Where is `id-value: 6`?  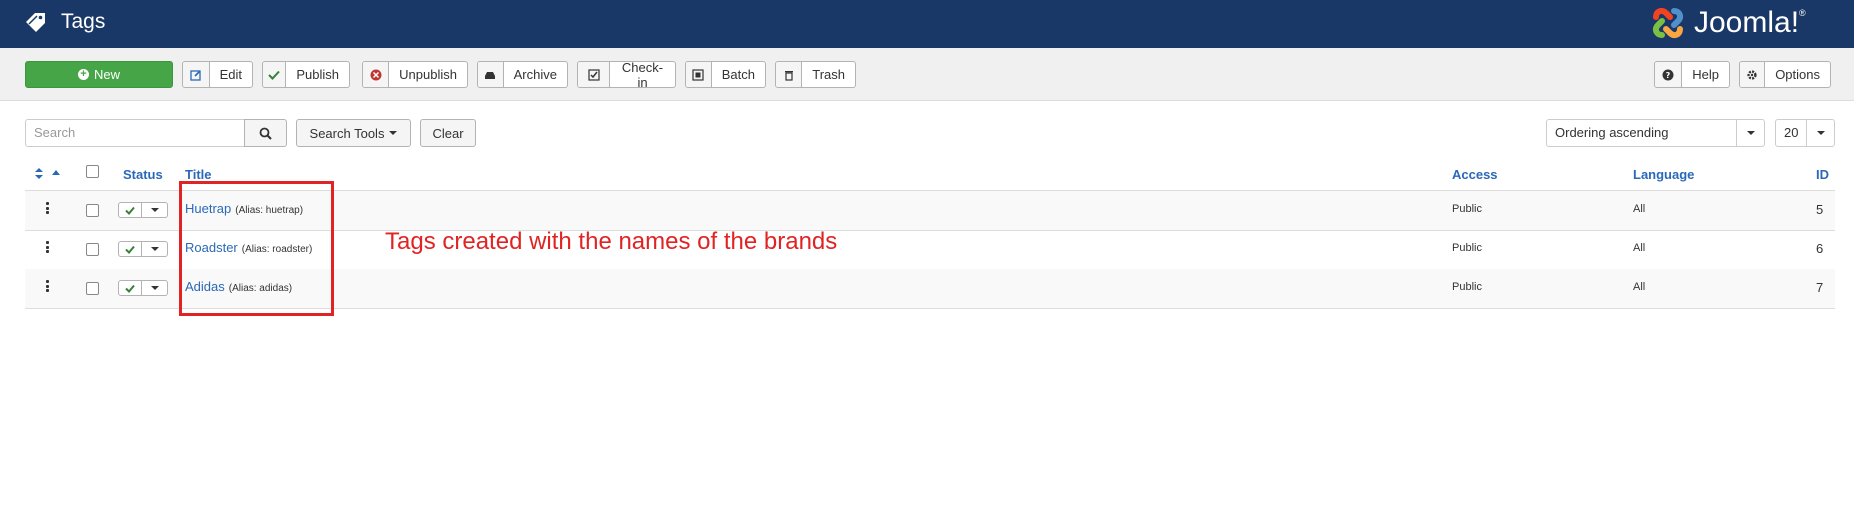 id-value: 6 is located at coordinates (1820, 248).